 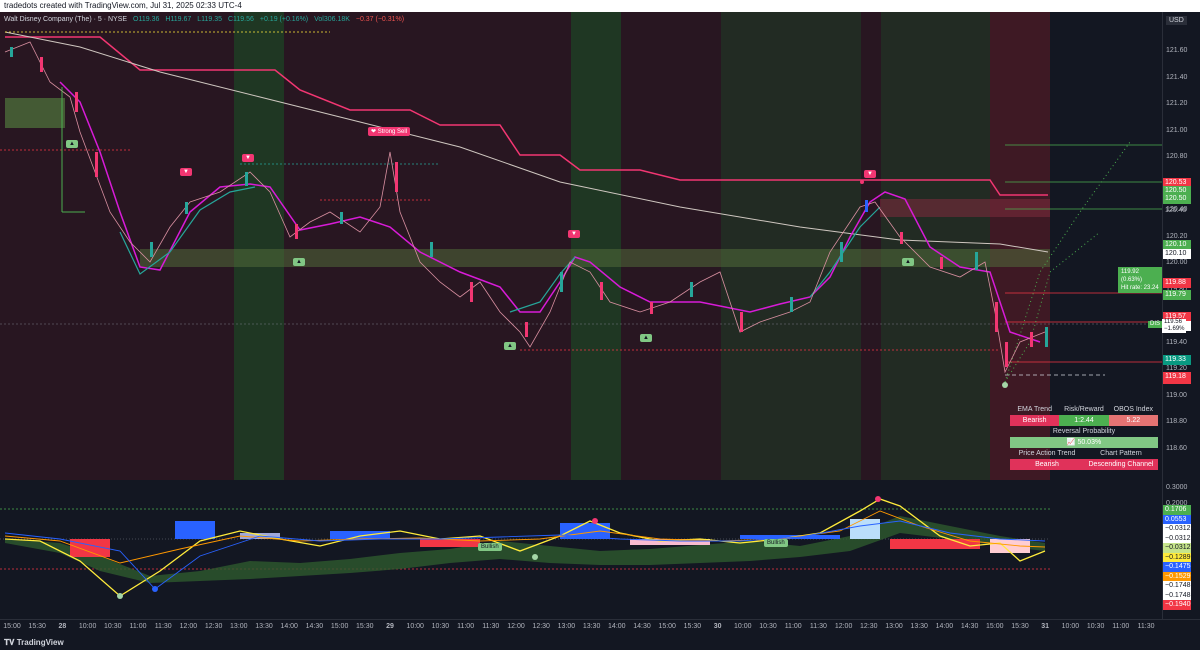 What do you see at coordinates (1133, 420) in the screenshot?
I see `obos-value: 5.22` at bounding box center [1133, 420].